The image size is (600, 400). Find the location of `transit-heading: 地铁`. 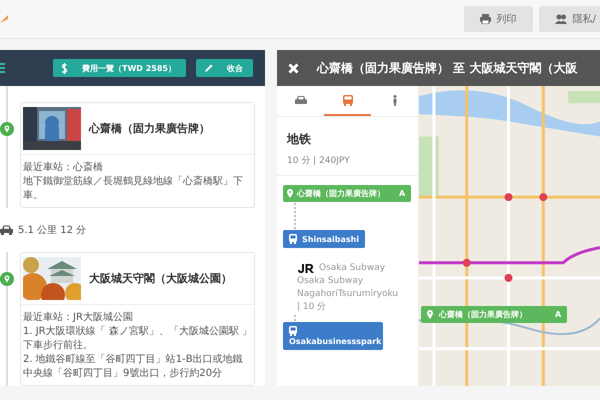

transit-heading: 地铁 is located at coordinates (299, 139).